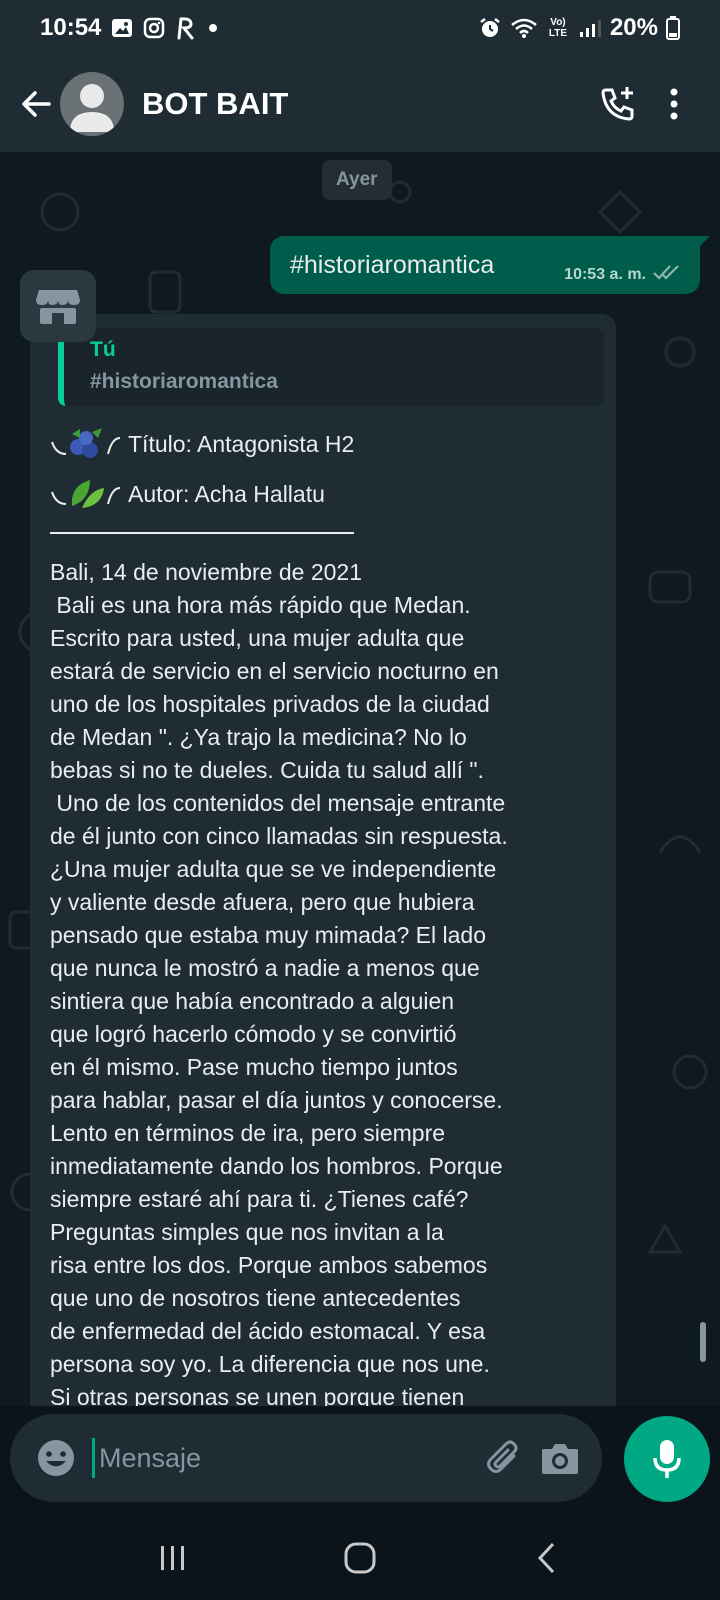 This screenshot has height=1600, width=720. Describe the element at coordinates (560, 1458) in the screenshot. I see `camera-icon` at that location.